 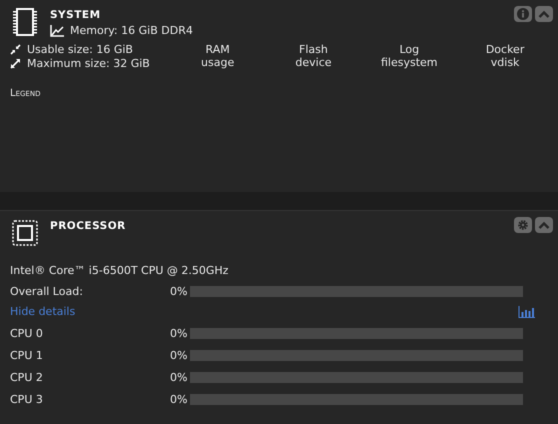 What do you see at coordinates (505, 56) in the screenshot?
I see `column-header: Docker vdisk` at bounding box center [505, 56].